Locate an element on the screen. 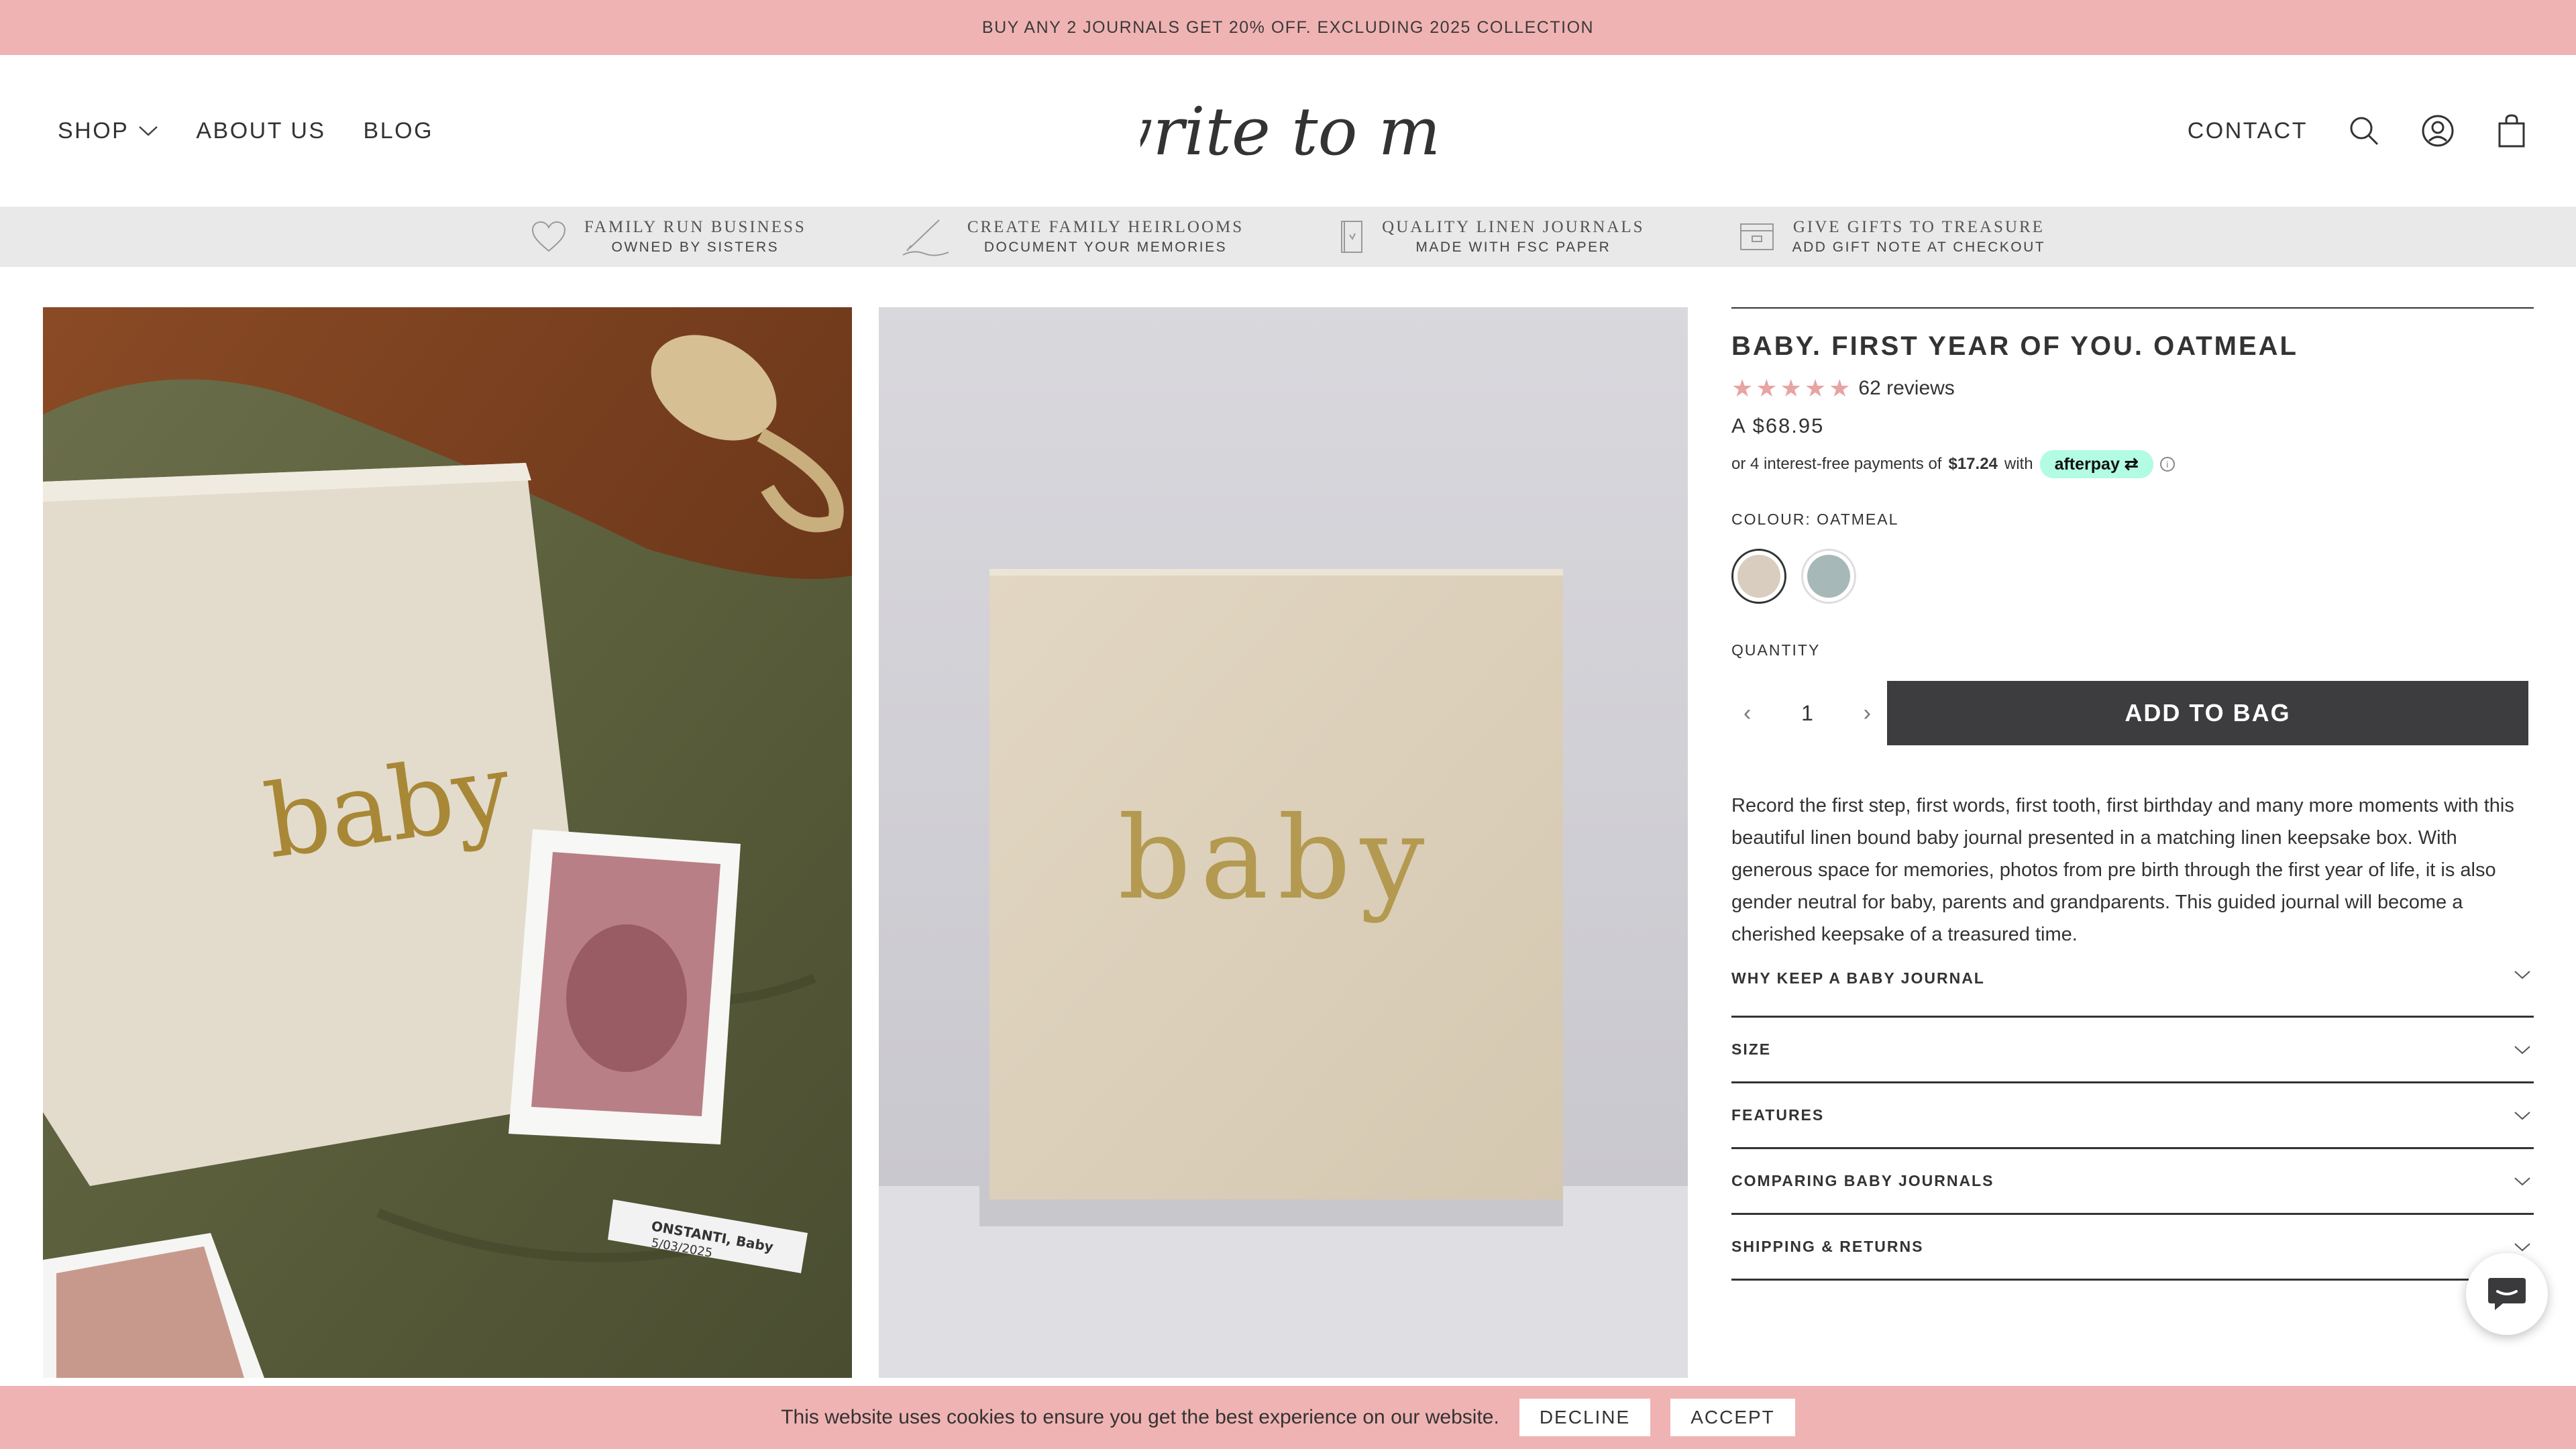 This screenshot has height=1449, width=2576. trust-title: FAMILY RUN BUSINESS is located at coordinates (695, 227).